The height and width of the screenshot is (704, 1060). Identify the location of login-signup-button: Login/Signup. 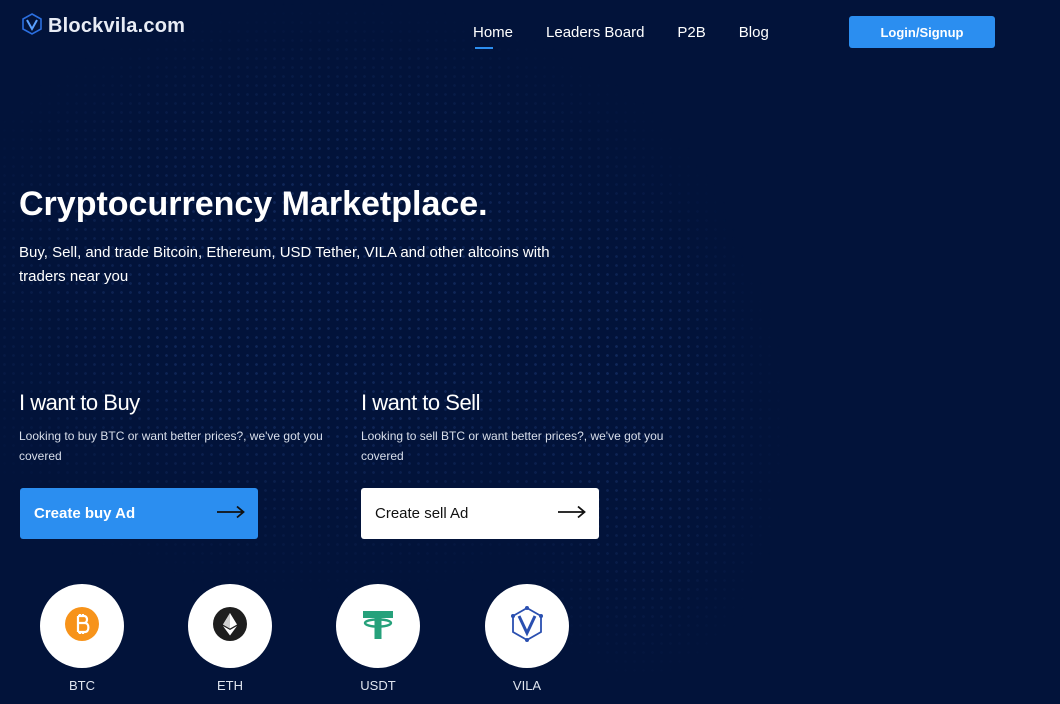
(922, 32).